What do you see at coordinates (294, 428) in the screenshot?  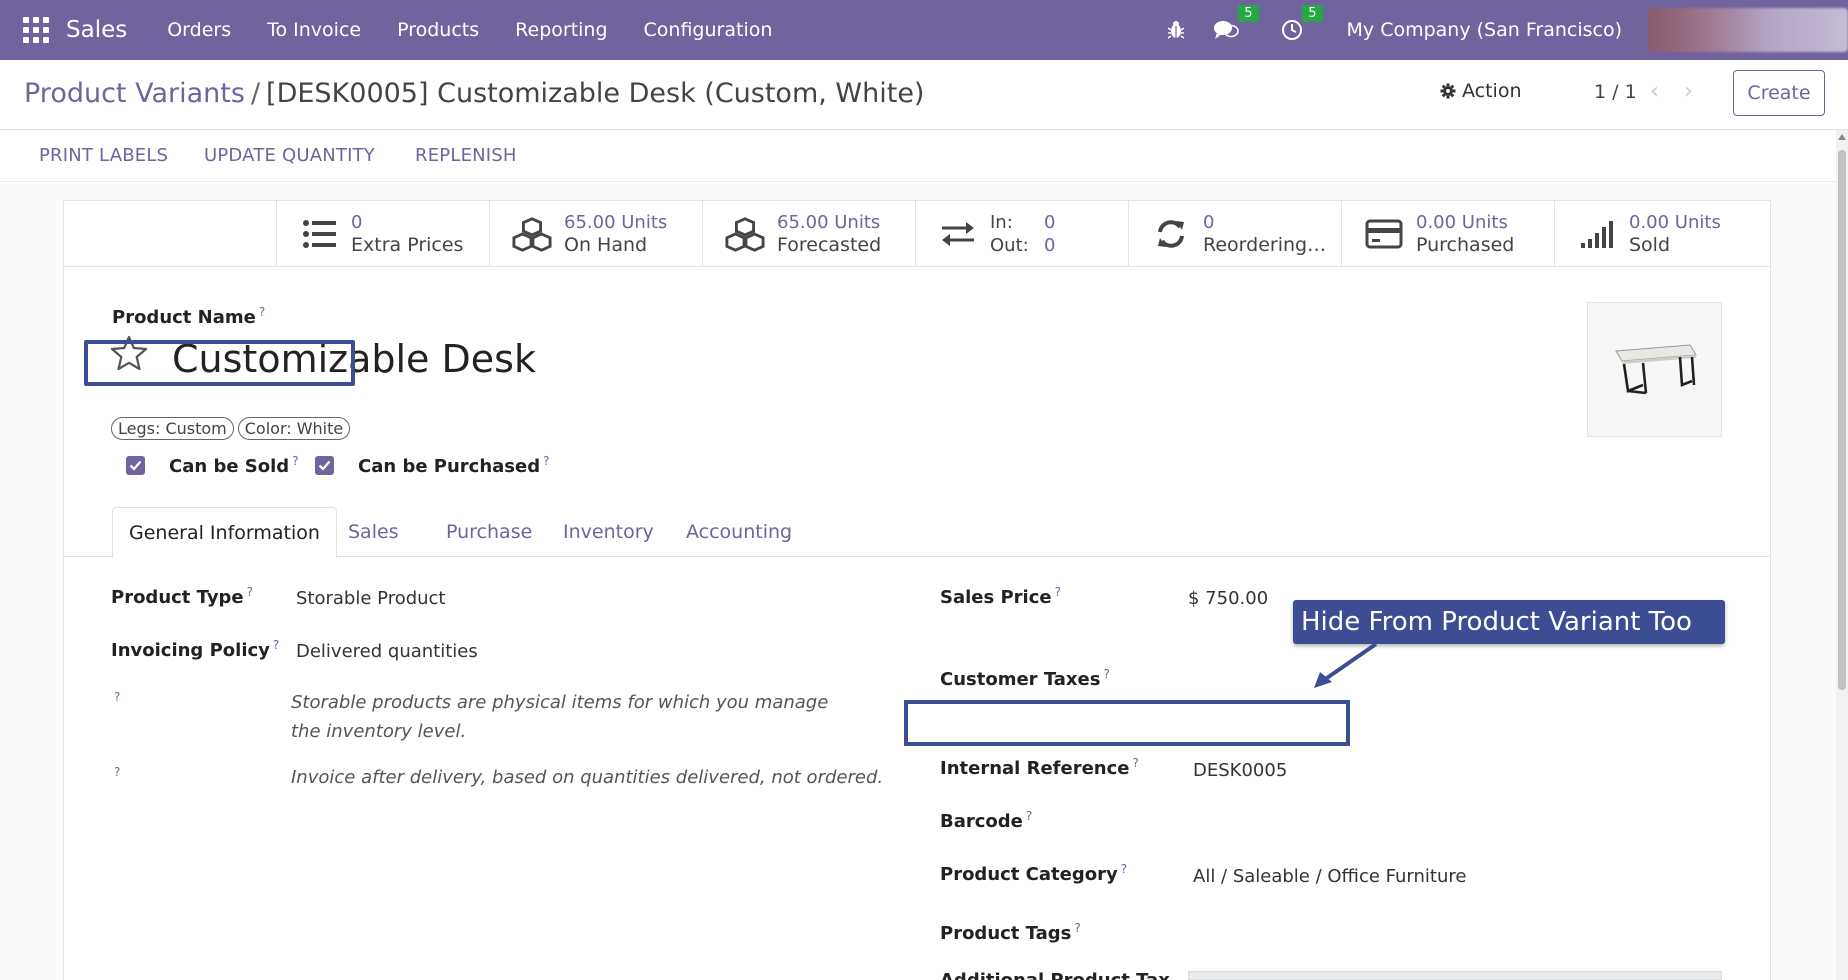 I see `attribute-tag-color: Color: White` at bounding box center [294, 428].